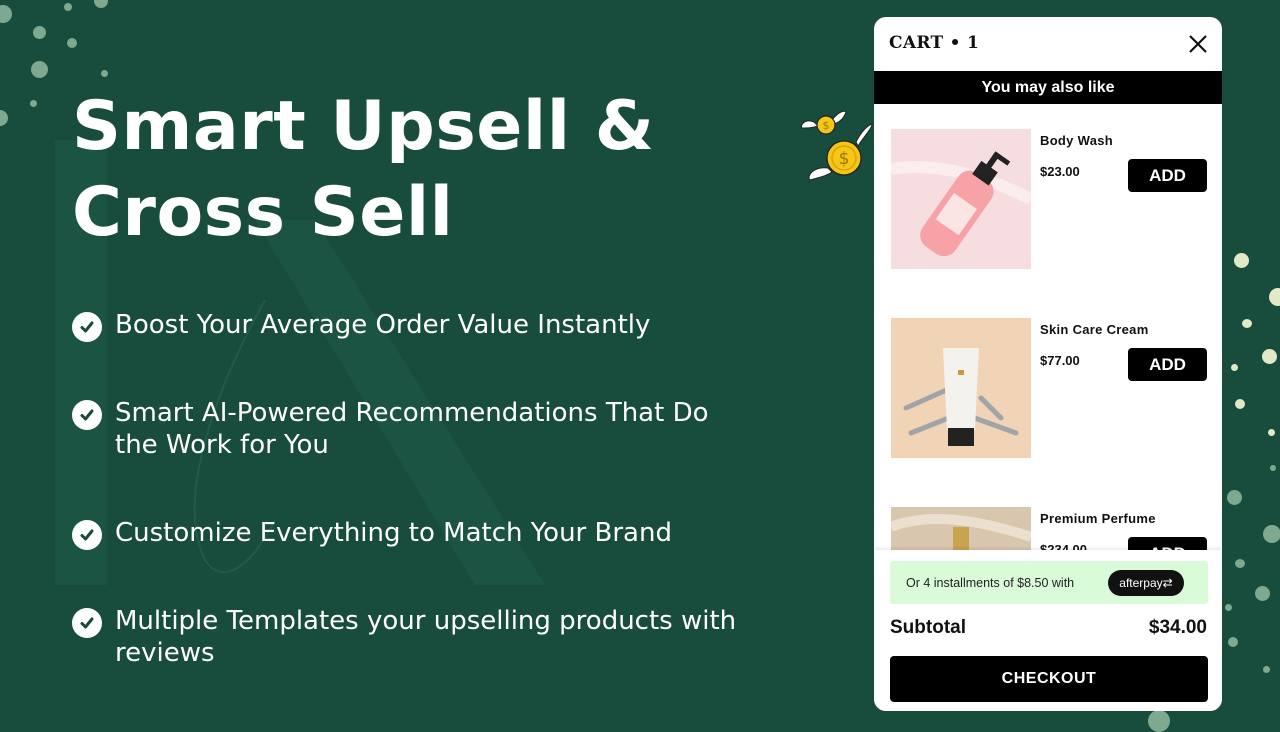  I want to click on product-name: Skin Care Cream, so click(1094, 329).